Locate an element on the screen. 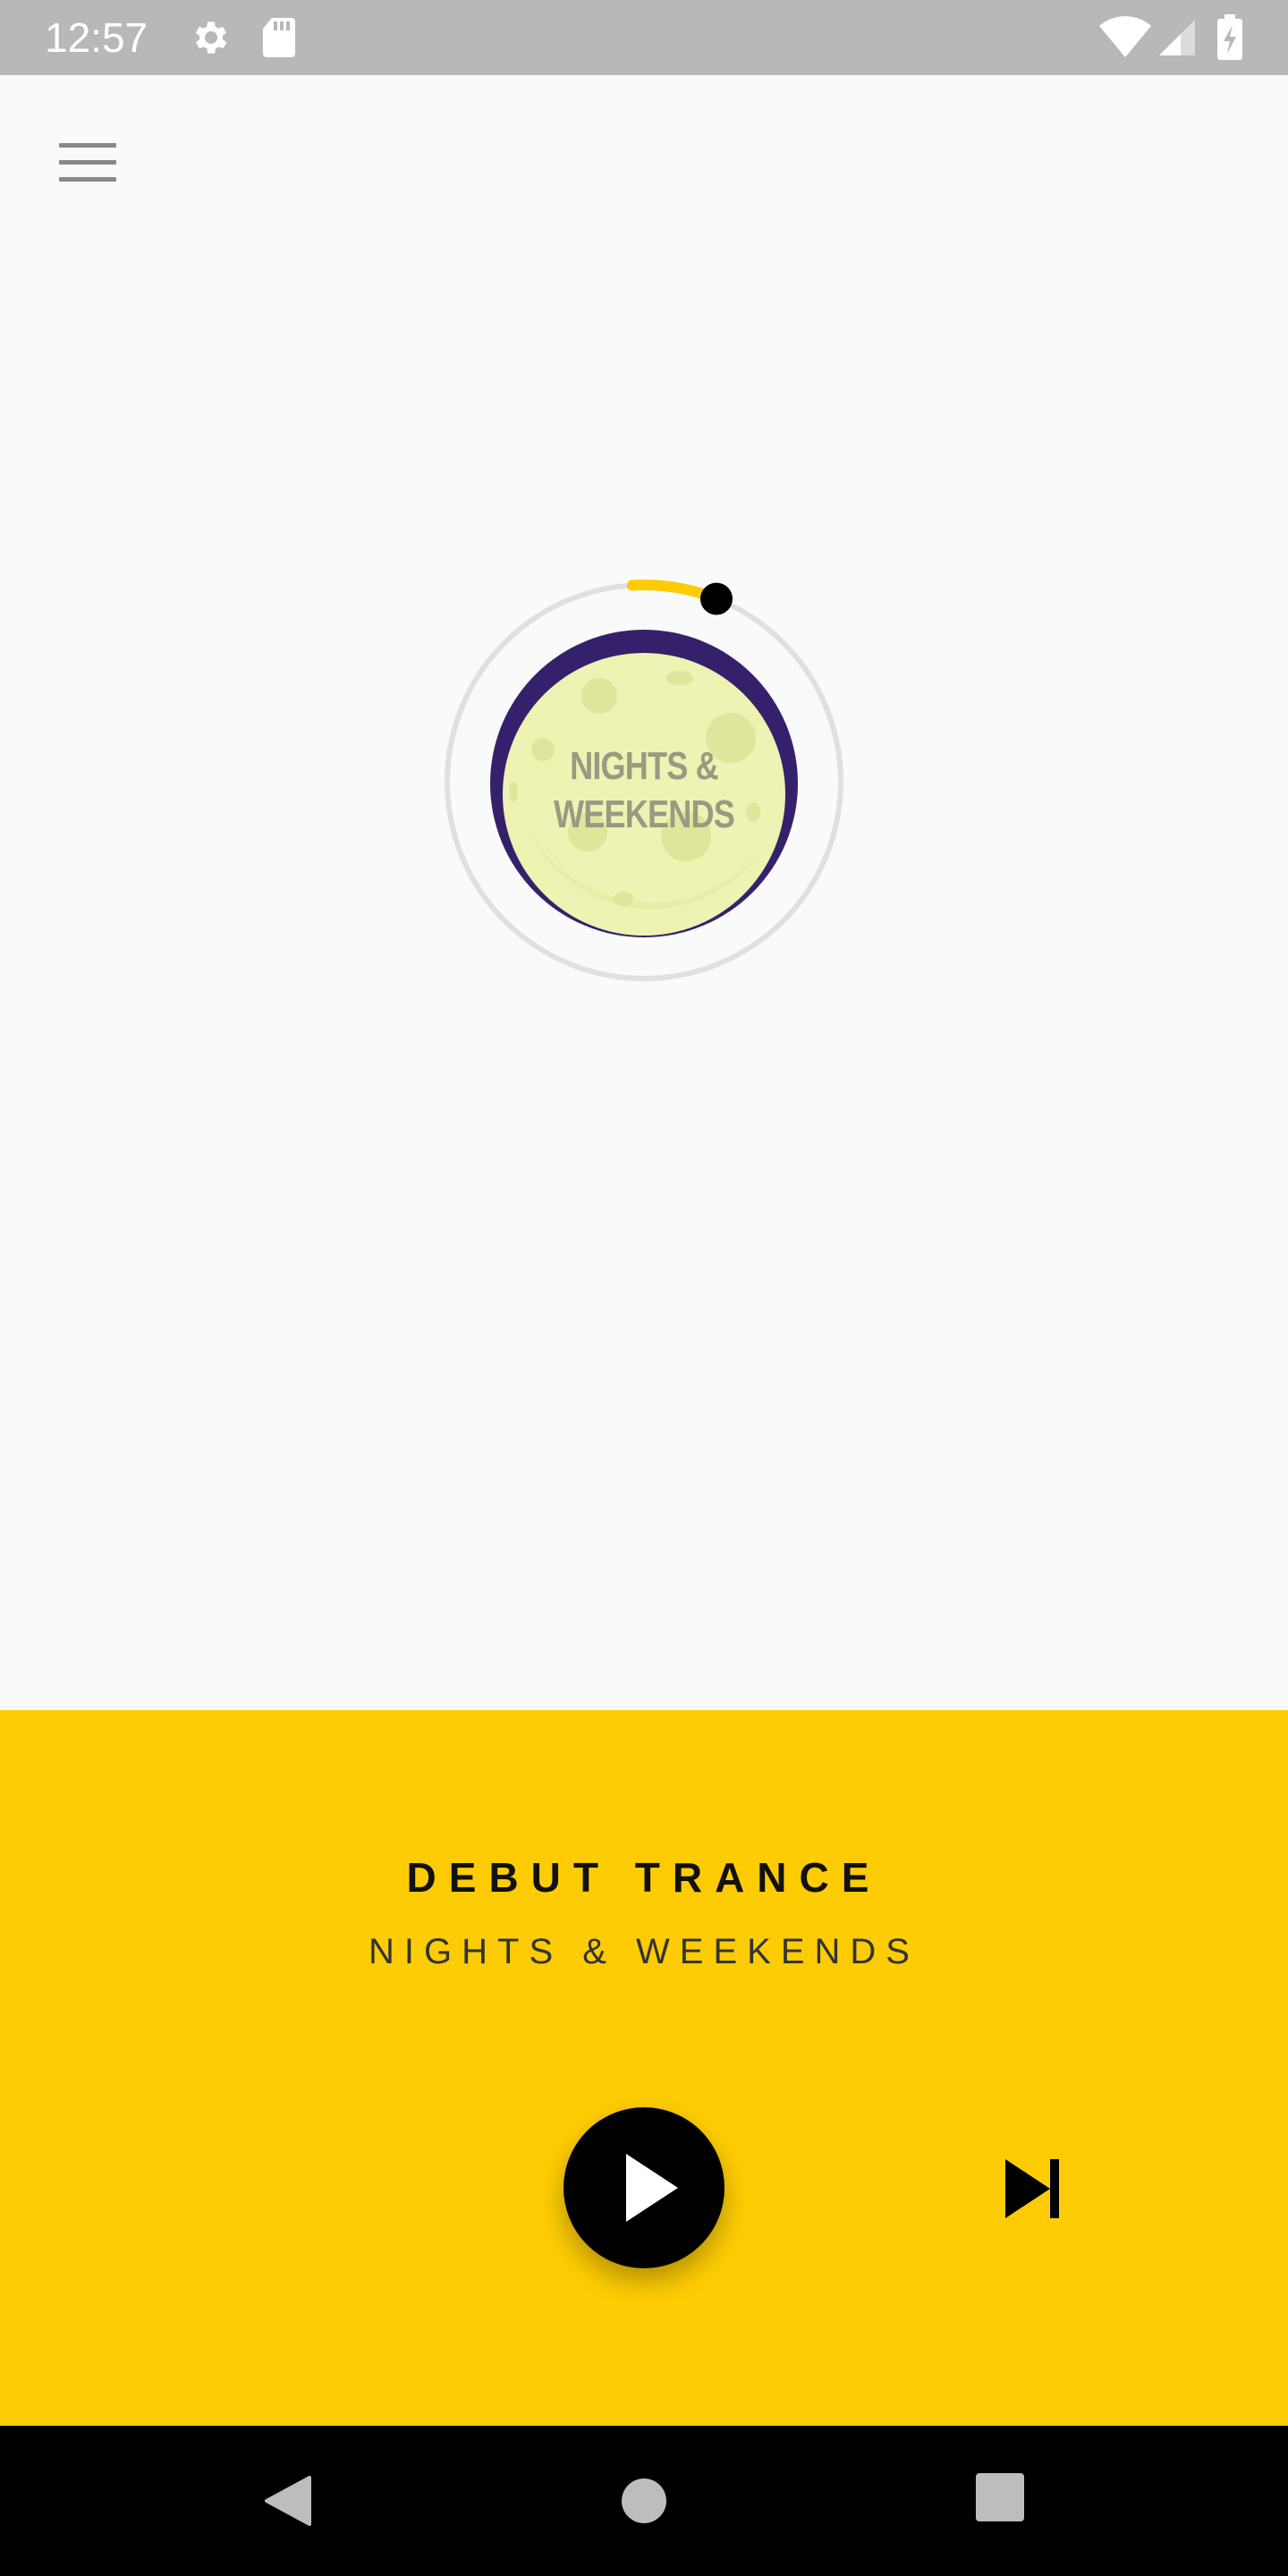 This screenshot has width=1288, height=2576. back-icon is located at coordinates (290, 2501).